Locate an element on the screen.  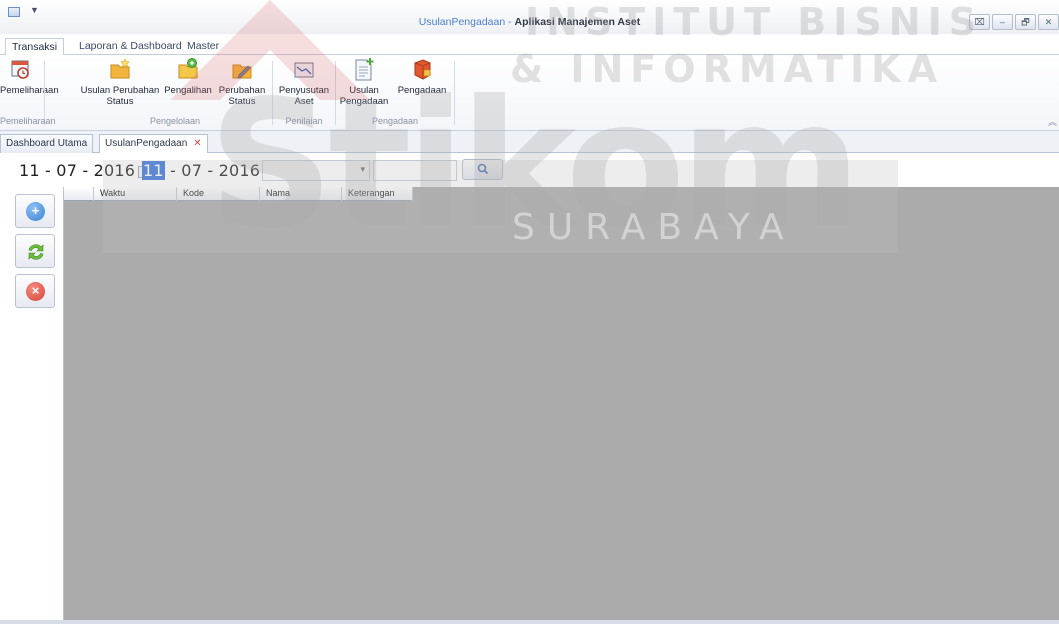
minimize-button: – is located at coordinates (1002, 22).